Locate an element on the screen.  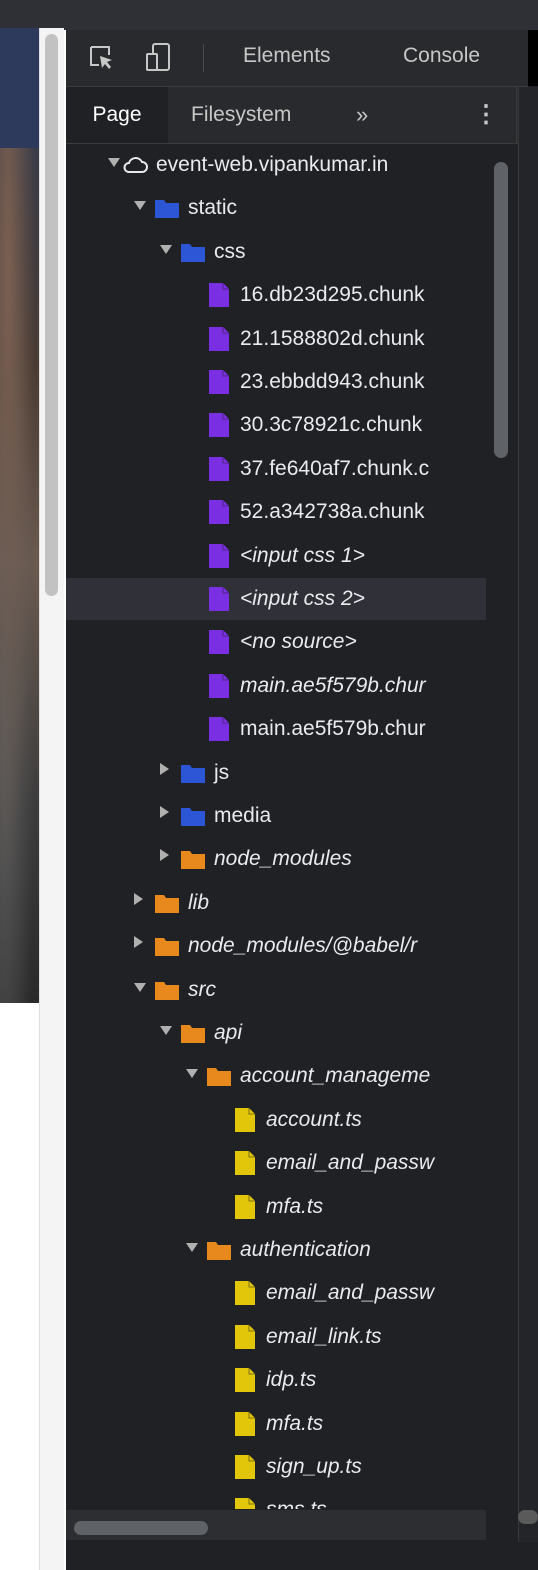
tree-file-row: <input css 2> is located at coordinates (276, 599).